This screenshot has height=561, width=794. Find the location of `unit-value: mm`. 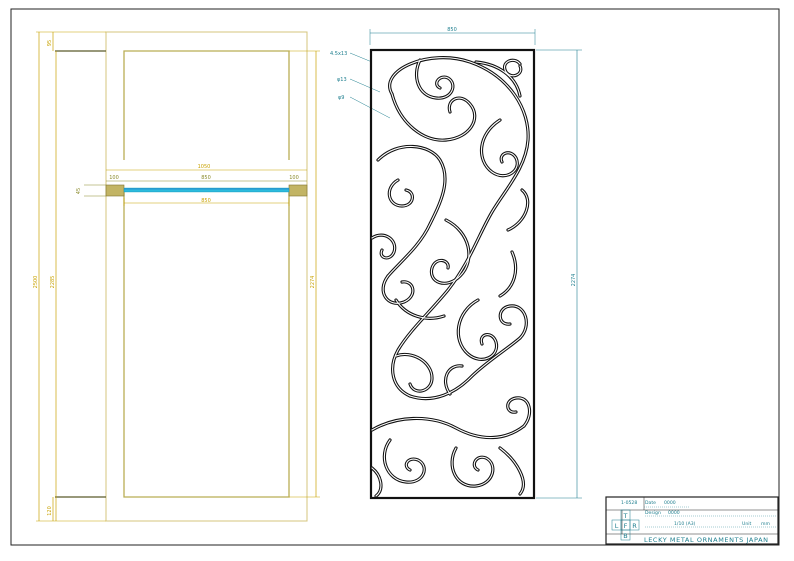

unit-value: mm is located at coordinates (765, 524).